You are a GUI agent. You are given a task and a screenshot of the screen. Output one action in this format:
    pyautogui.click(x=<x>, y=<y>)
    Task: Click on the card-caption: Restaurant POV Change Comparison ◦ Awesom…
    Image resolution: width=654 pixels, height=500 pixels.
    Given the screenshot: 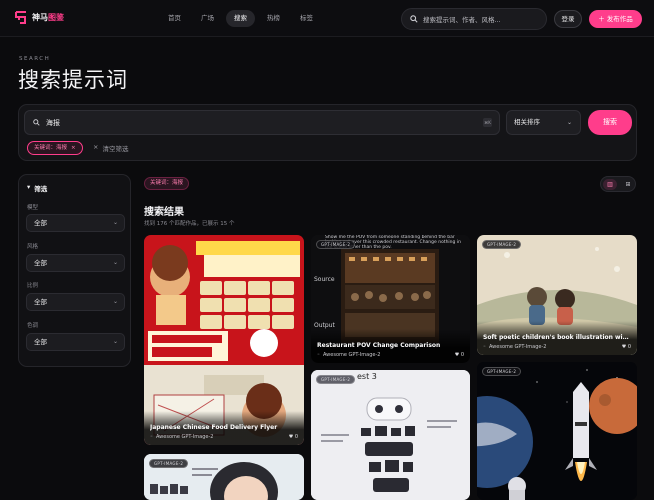 What is the action you would take?
    pyautogui.click(x=390, y=346)
    